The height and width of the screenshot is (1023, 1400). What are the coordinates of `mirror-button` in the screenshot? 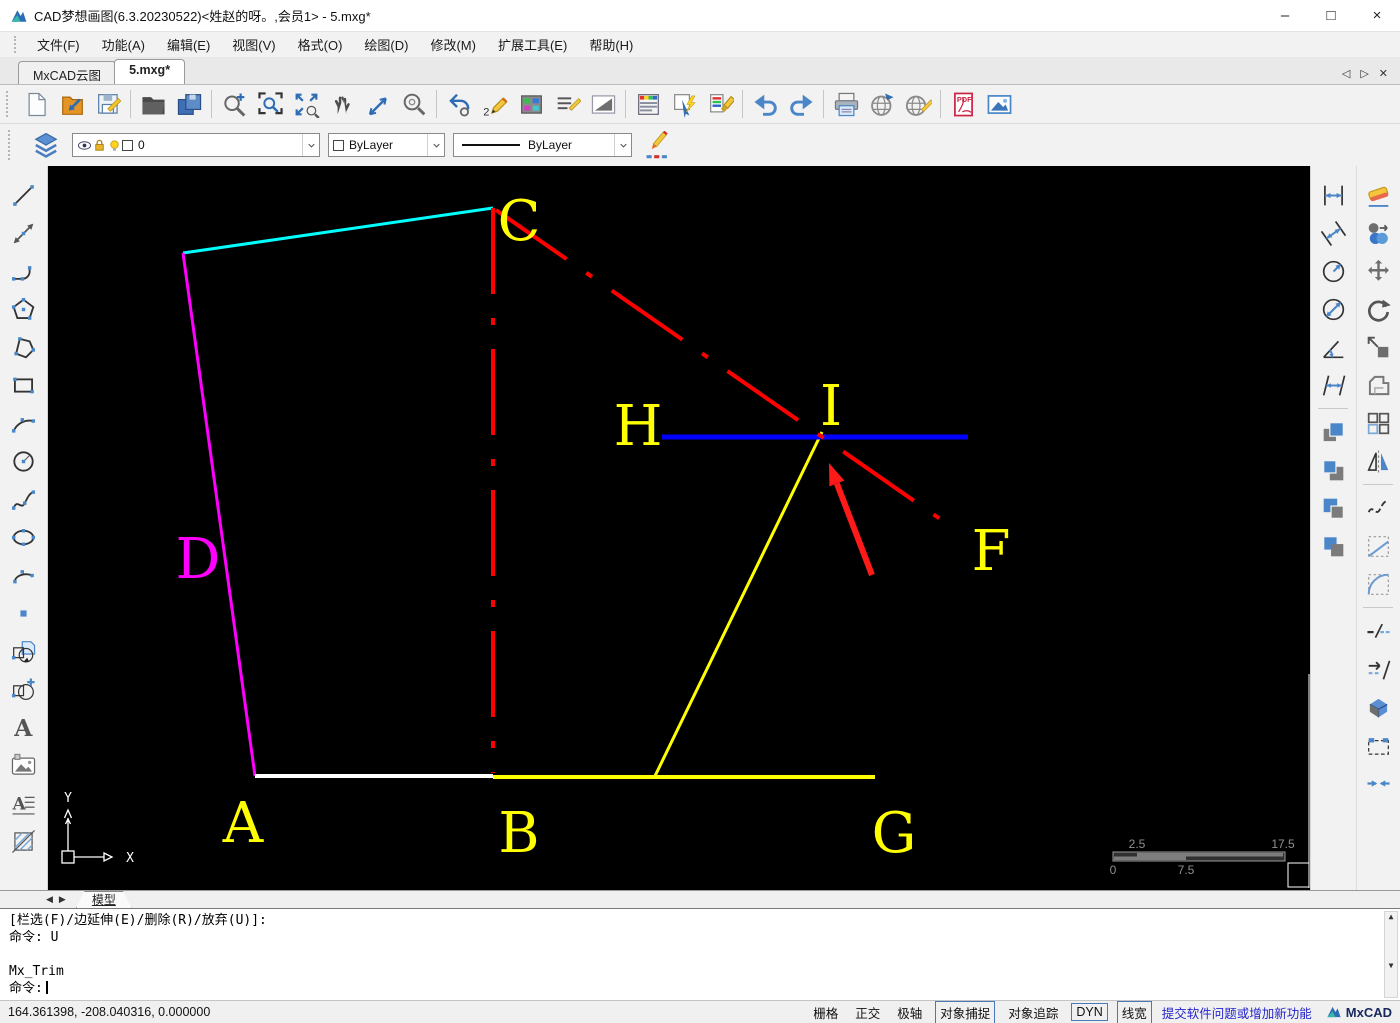 It's located at (1378, 461).